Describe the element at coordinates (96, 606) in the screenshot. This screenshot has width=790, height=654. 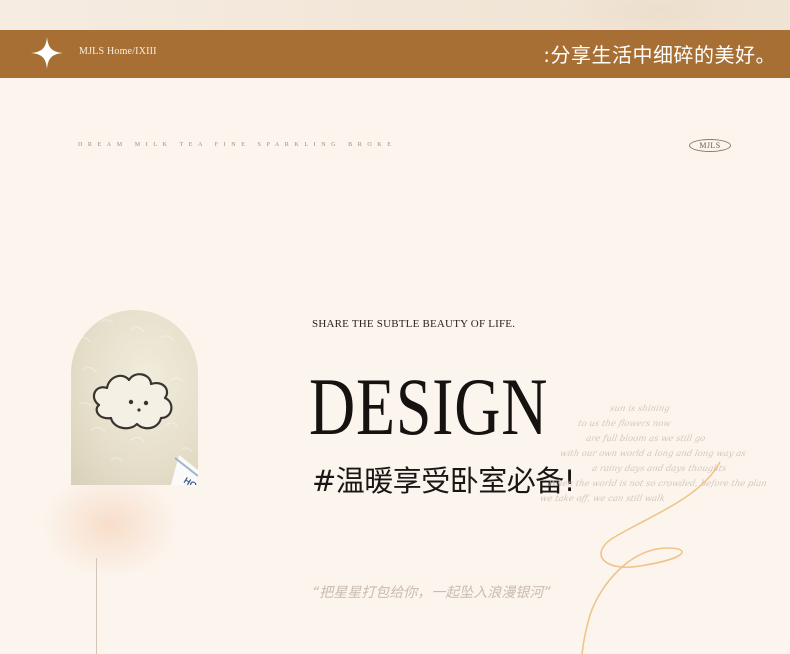
I see `vertical-divider` at that location.